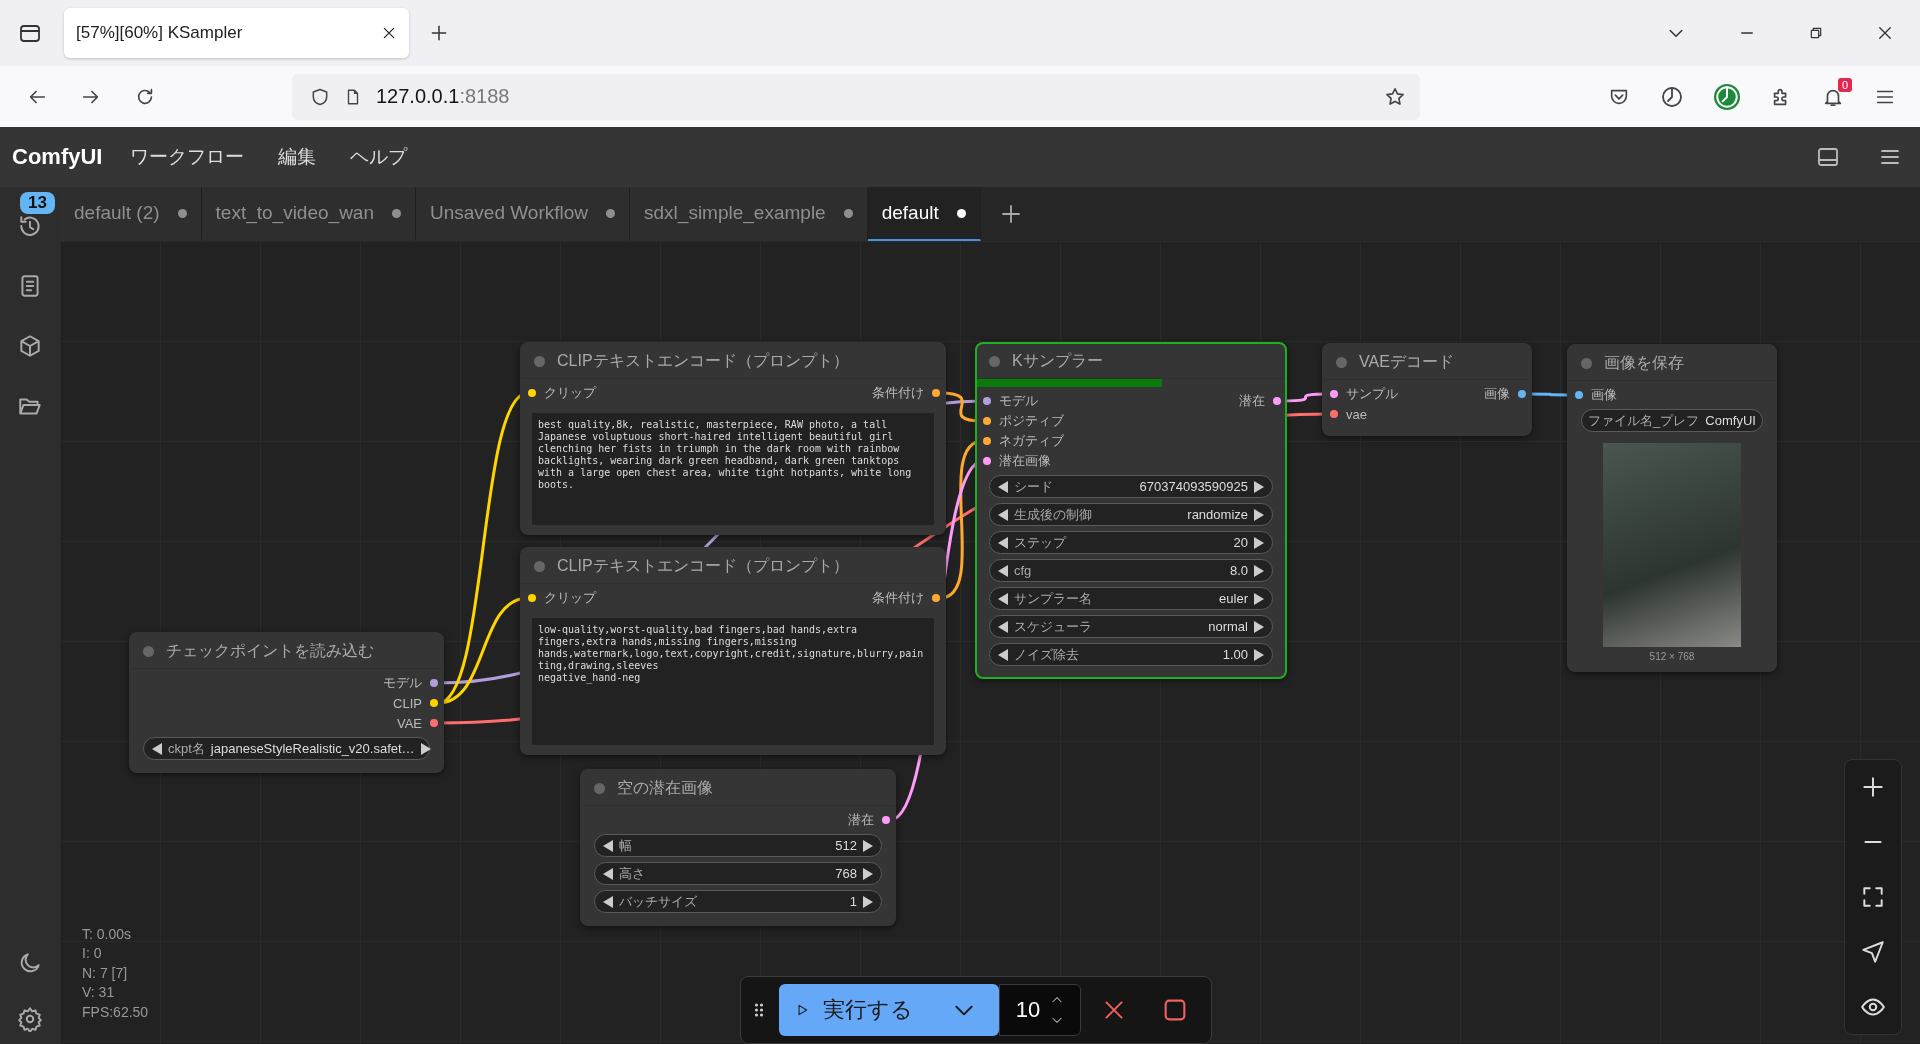 The width and height of the screenshot is (1920, 1044). What do you see at coordinates (523, 214) in the screenshot?
I see `workflow-tab: Unsaved Workflow` at bounding box center [523, 214].